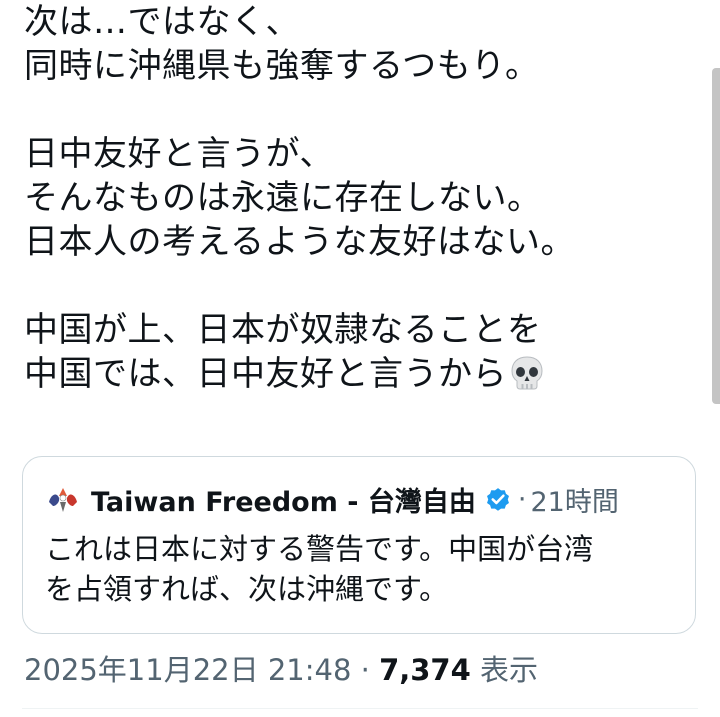 The width and height of the screenshot is (720, 717). Describe the element at coordinates (497, 499) in the screenshot. I see `verified-badge-icon` at that location.